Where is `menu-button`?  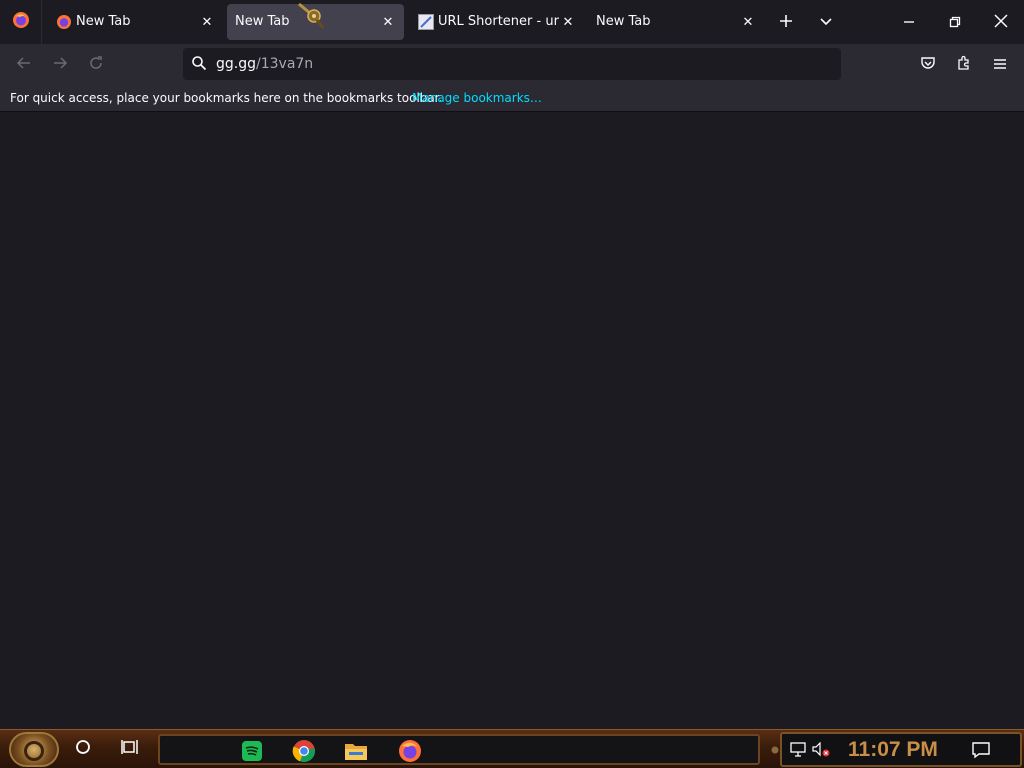
menu-button is located at coordinates (1000, 65).